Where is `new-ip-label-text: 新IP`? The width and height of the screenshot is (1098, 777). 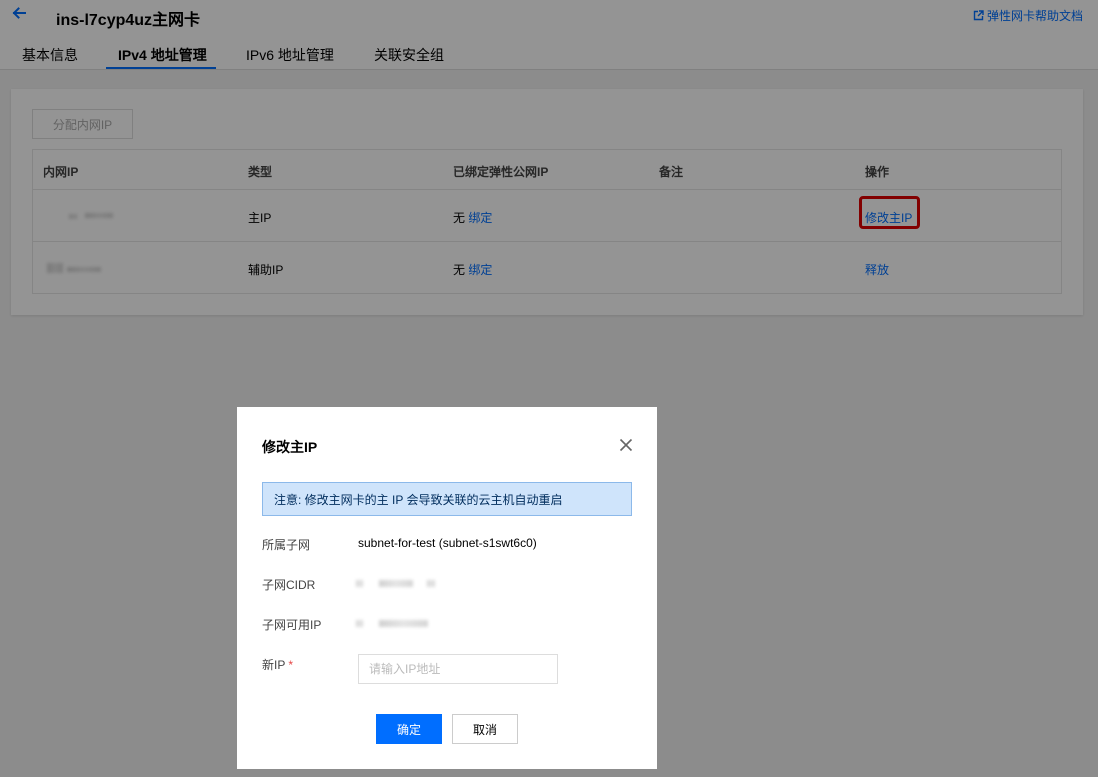
new-ip-label-text: 新IP is located at coordinates (274, 665).